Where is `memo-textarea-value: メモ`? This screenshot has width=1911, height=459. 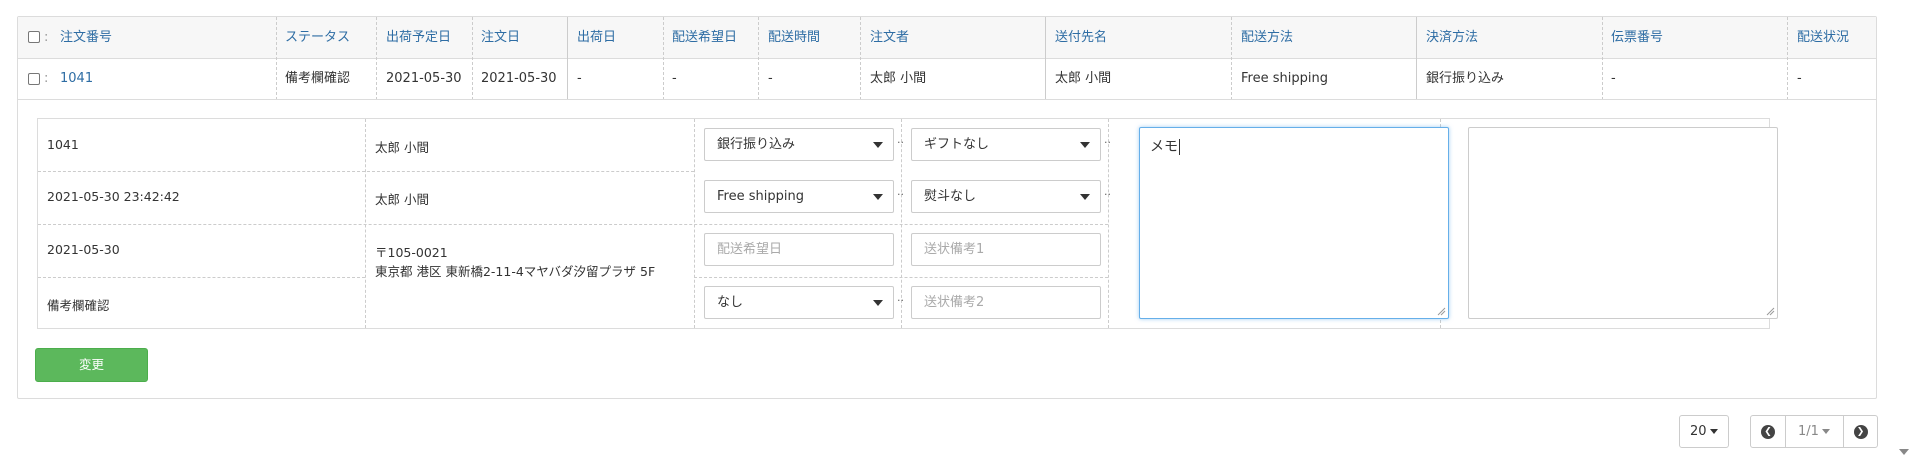 memo-textarea-value: メモ is located at coordinates (1164, 147).